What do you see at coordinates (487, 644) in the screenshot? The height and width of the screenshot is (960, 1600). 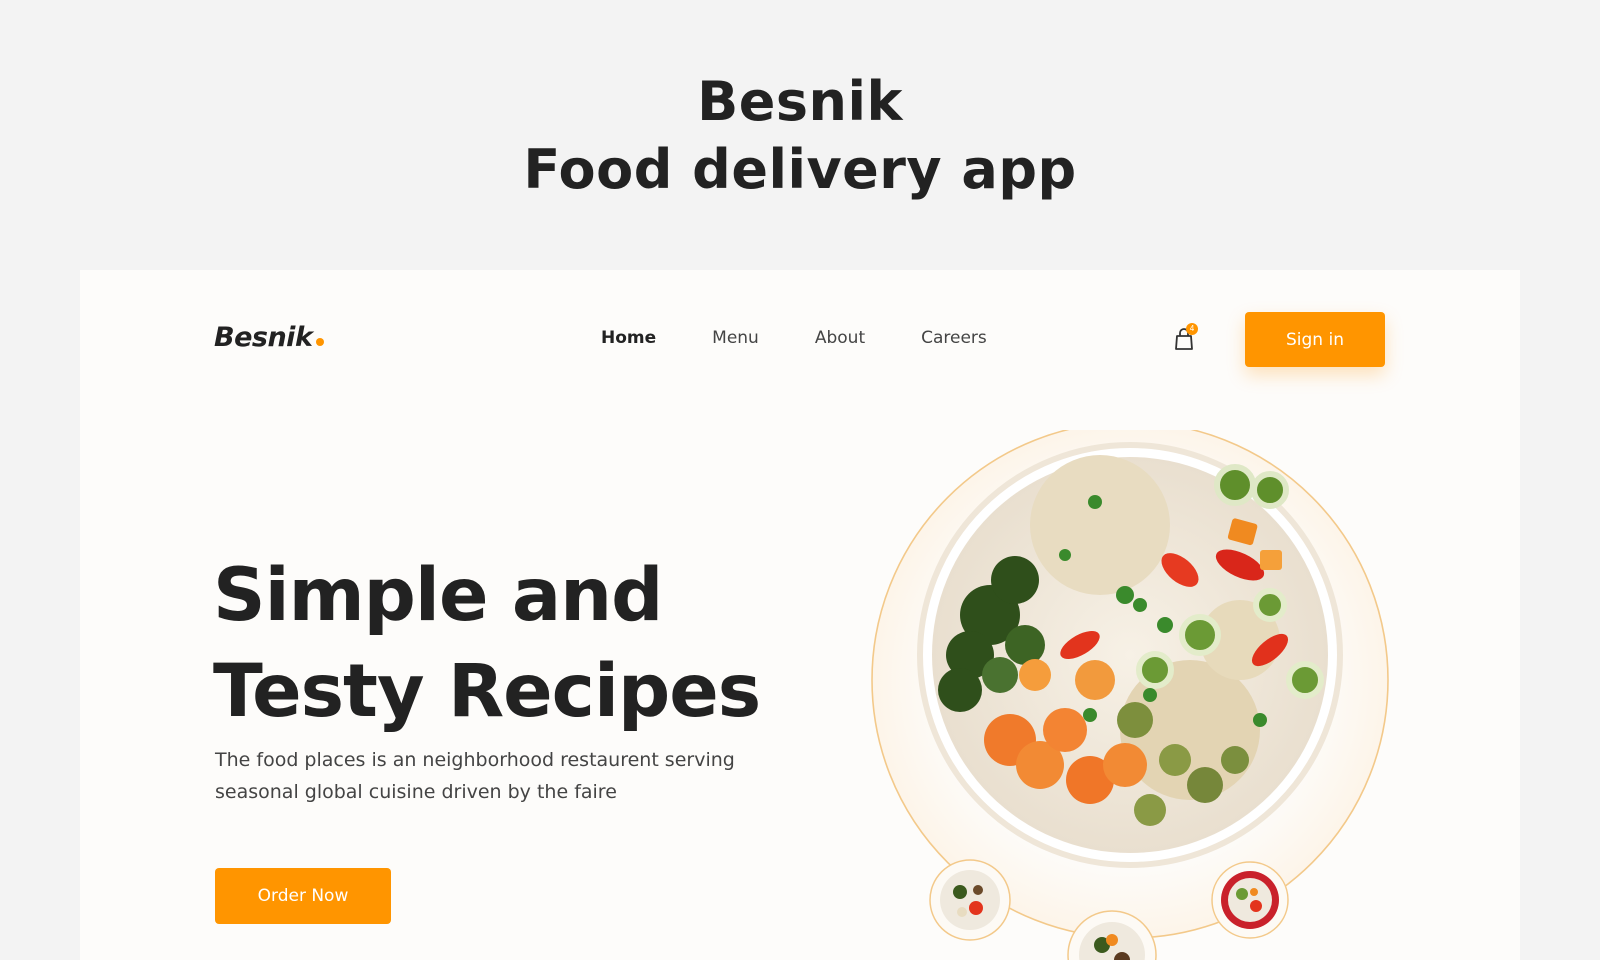 I see `hero-title: Simple and Testy Recipes` at bounding box center [487, 644].